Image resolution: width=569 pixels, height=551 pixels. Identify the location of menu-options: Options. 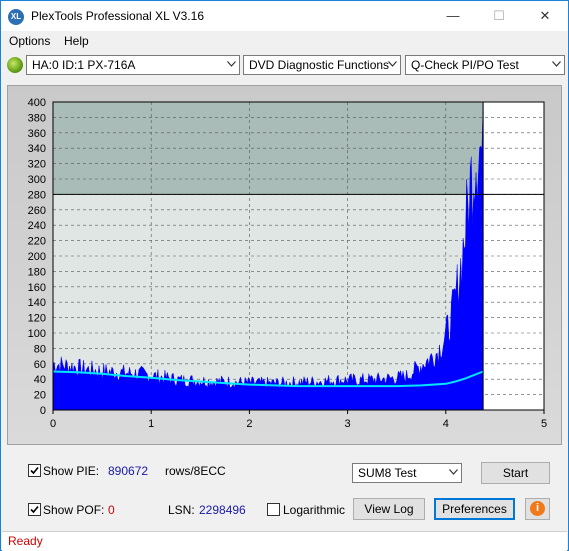
(29, 41).